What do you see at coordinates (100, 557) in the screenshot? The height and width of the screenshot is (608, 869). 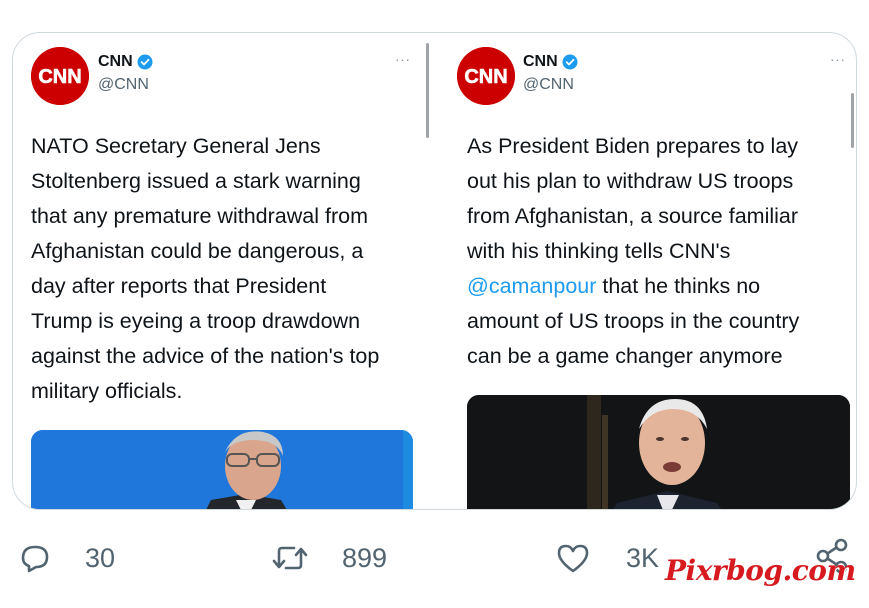 I see `reply-count: 30` at bounding box center [100, 557].